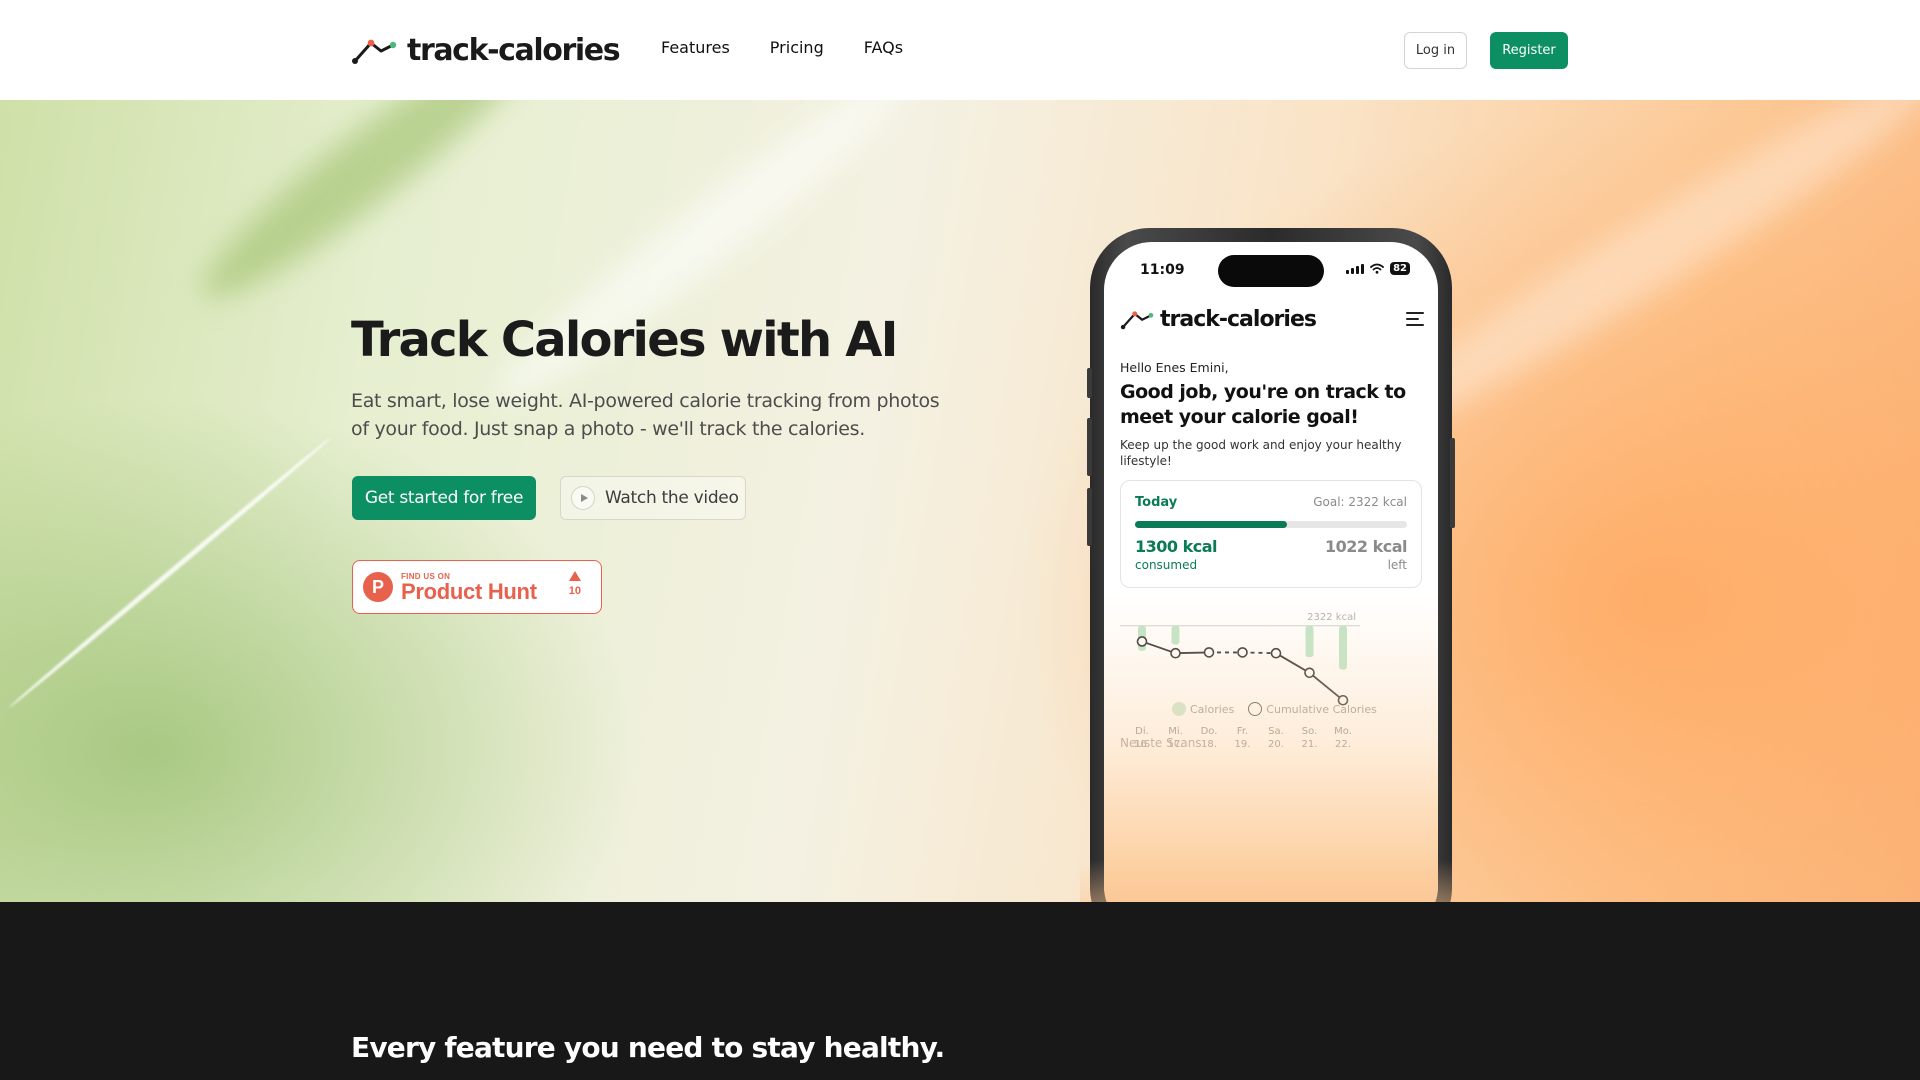 The image size is (1920, 1080). Describe the element at coordinates (1242, 731) in the screenshot. I see `x-tick-day: Fr.` at that location.